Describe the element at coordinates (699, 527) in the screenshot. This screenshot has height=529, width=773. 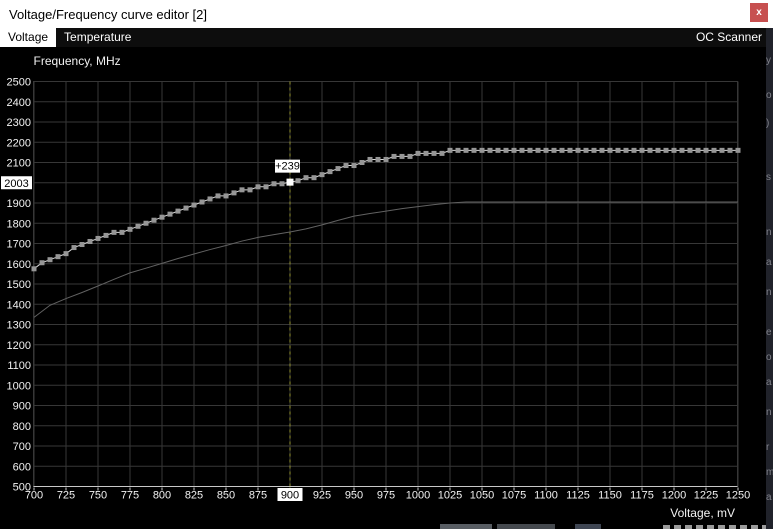
I see `background-window-dash` at that location.